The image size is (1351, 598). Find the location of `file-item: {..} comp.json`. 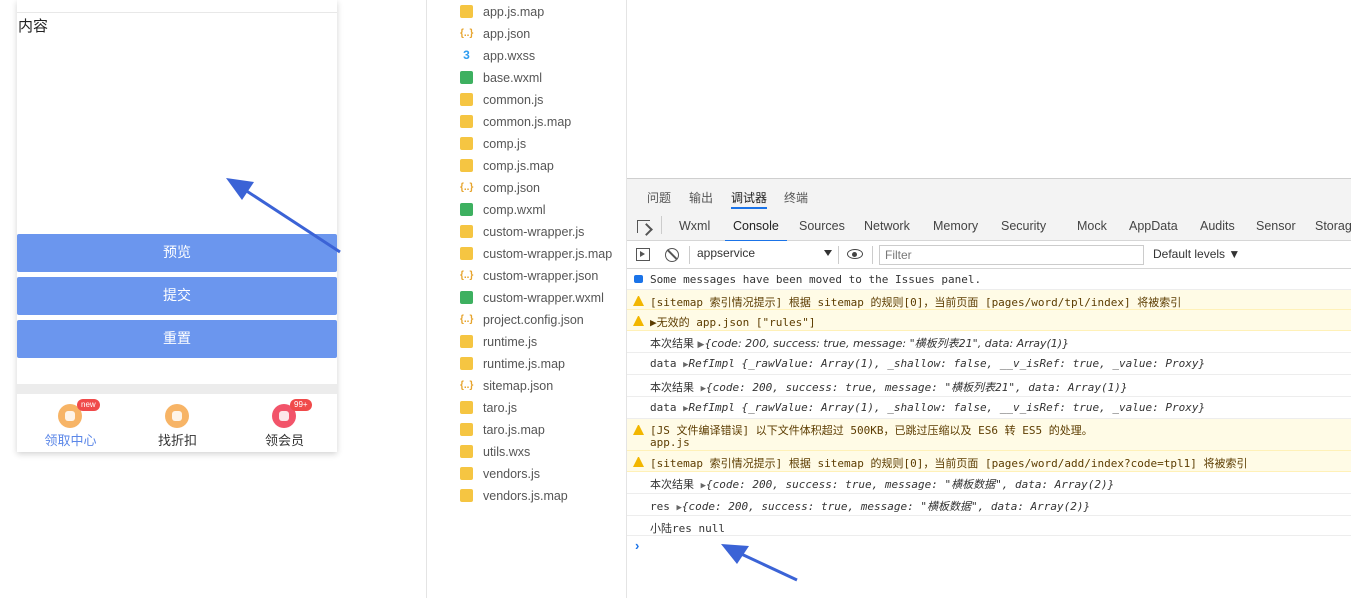

file-item: {..} comp.json is located at coordinates (545, 188).